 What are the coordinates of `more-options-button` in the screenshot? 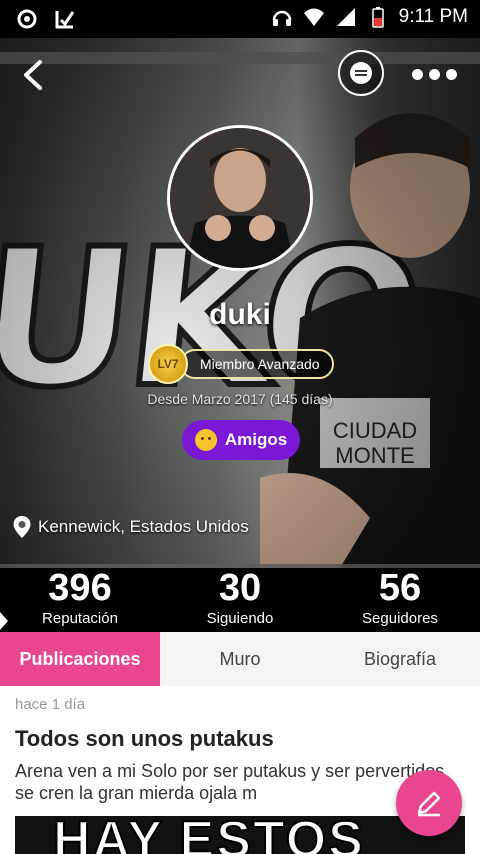 It's located at (437, 74).